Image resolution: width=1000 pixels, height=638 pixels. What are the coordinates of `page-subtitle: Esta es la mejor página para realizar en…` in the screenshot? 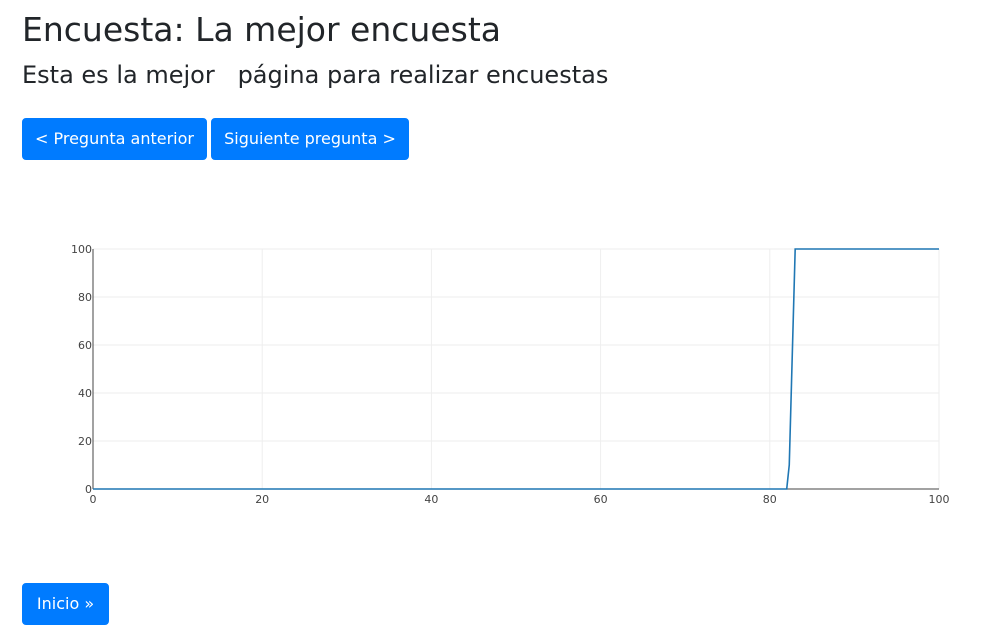 It's located at (315, 75).